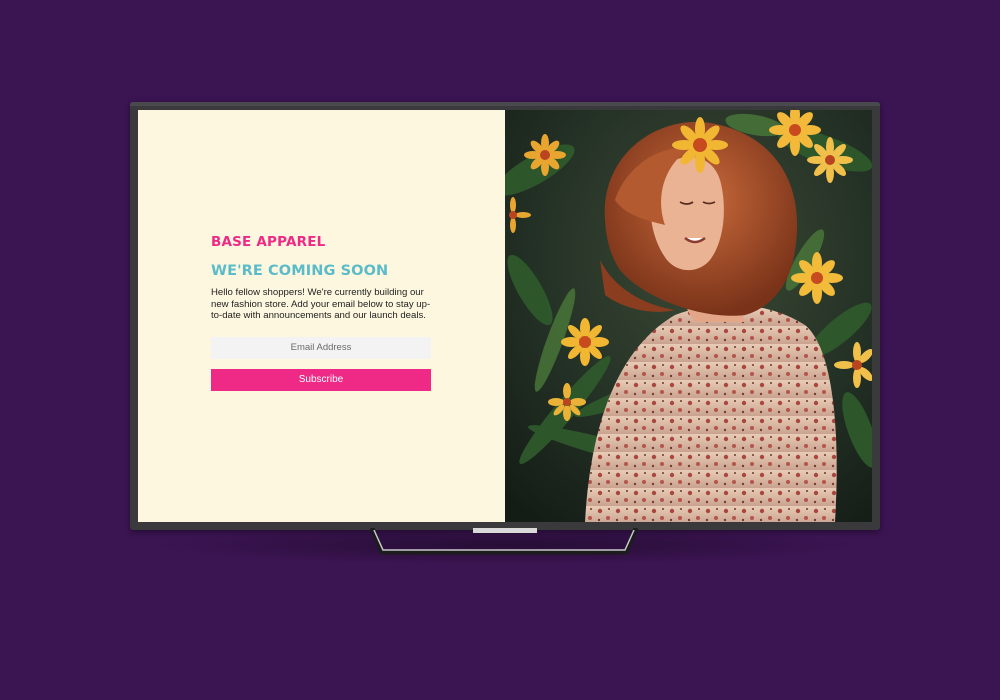 This screenshot has width=1000, height=700. I want to click on tv-stand, so click(504, 541).